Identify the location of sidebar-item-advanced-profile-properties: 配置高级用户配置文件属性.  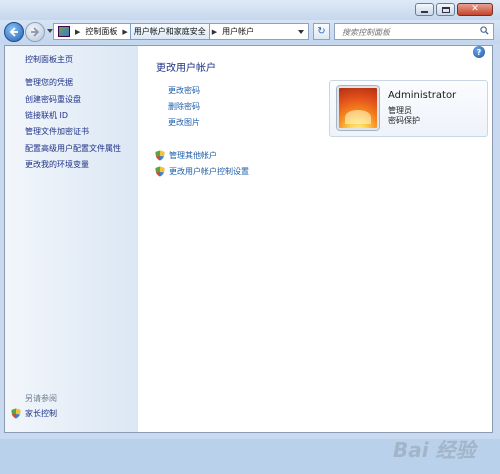
(73, 148).